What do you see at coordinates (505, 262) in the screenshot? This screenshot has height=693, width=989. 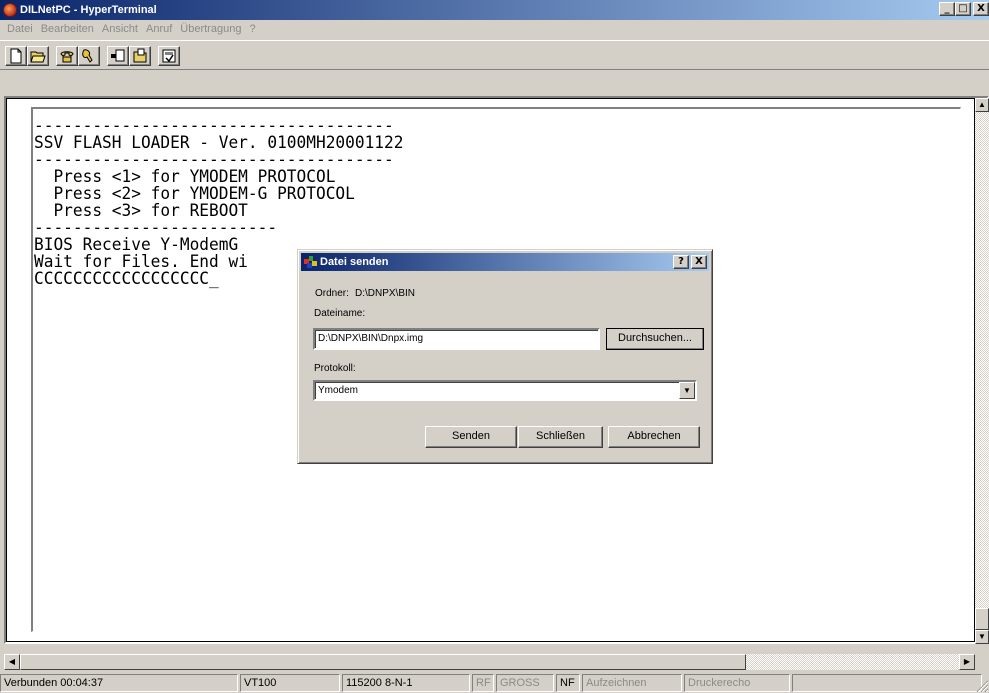 I see `dialog-title-bar: Datei senden ? X` at bounding box center [505, 262].